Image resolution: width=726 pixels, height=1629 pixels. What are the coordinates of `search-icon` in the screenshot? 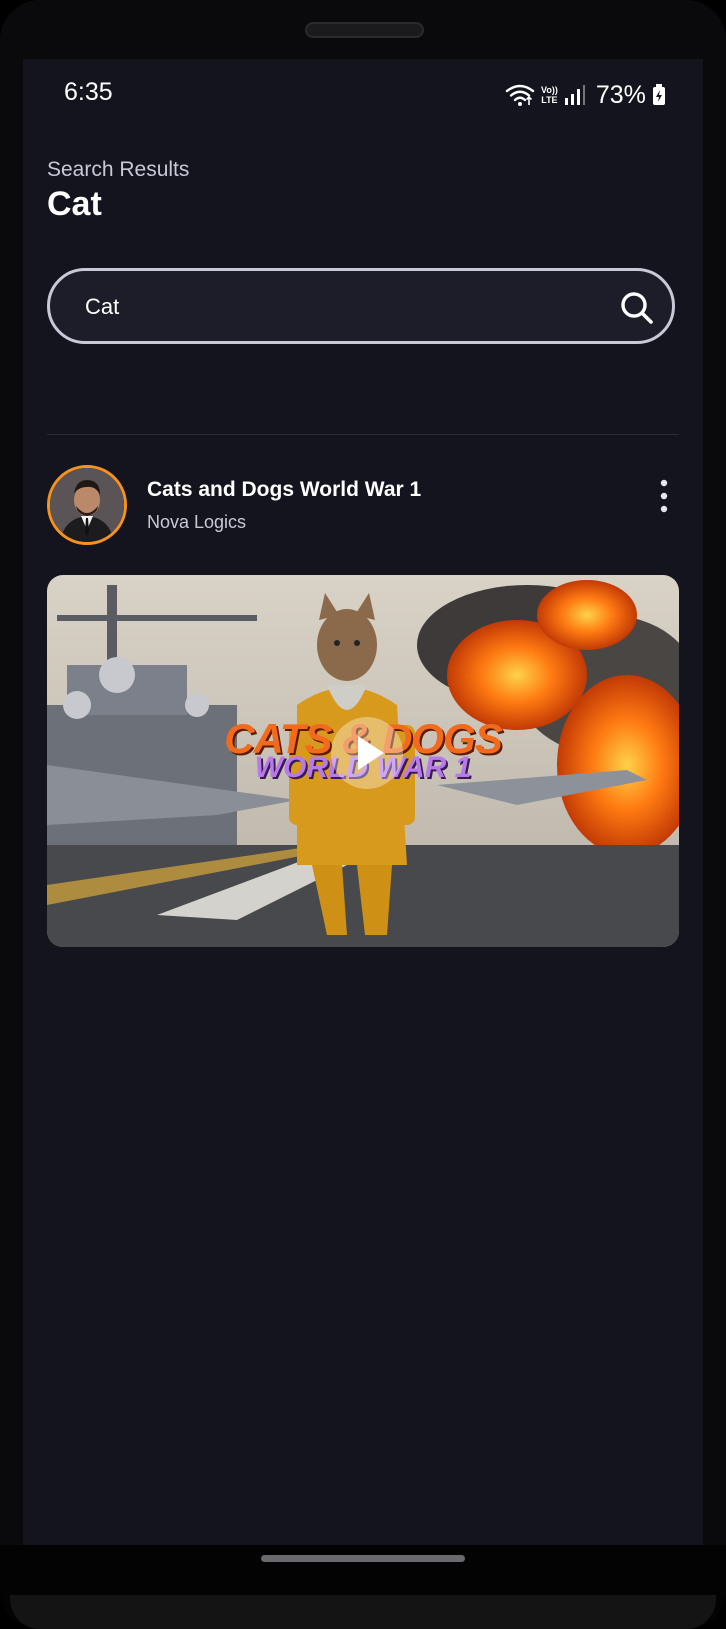 It's located at (637, 308).